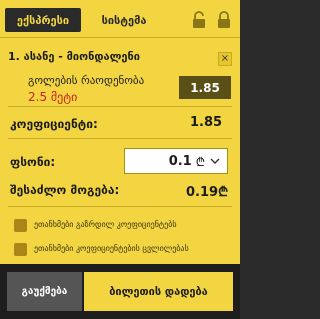 This screenshot has height=319, width=320. I want to click on close-icon: ×, so click(225, 58).